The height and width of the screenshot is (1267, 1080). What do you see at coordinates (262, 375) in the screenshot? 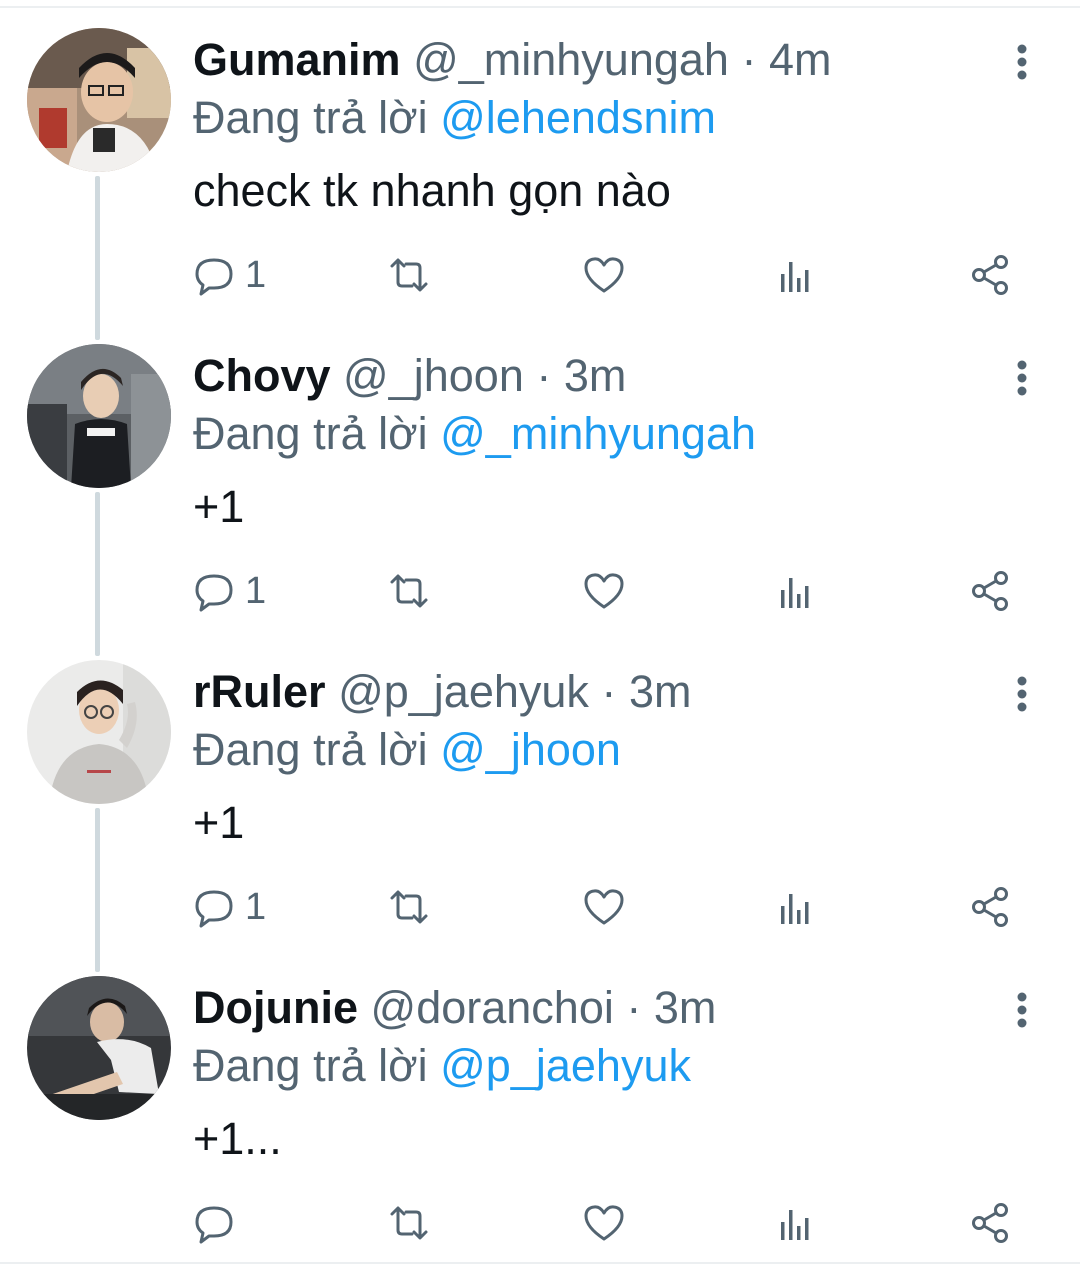
I see `display-name: Chovy` at bounding box center [262, 375].